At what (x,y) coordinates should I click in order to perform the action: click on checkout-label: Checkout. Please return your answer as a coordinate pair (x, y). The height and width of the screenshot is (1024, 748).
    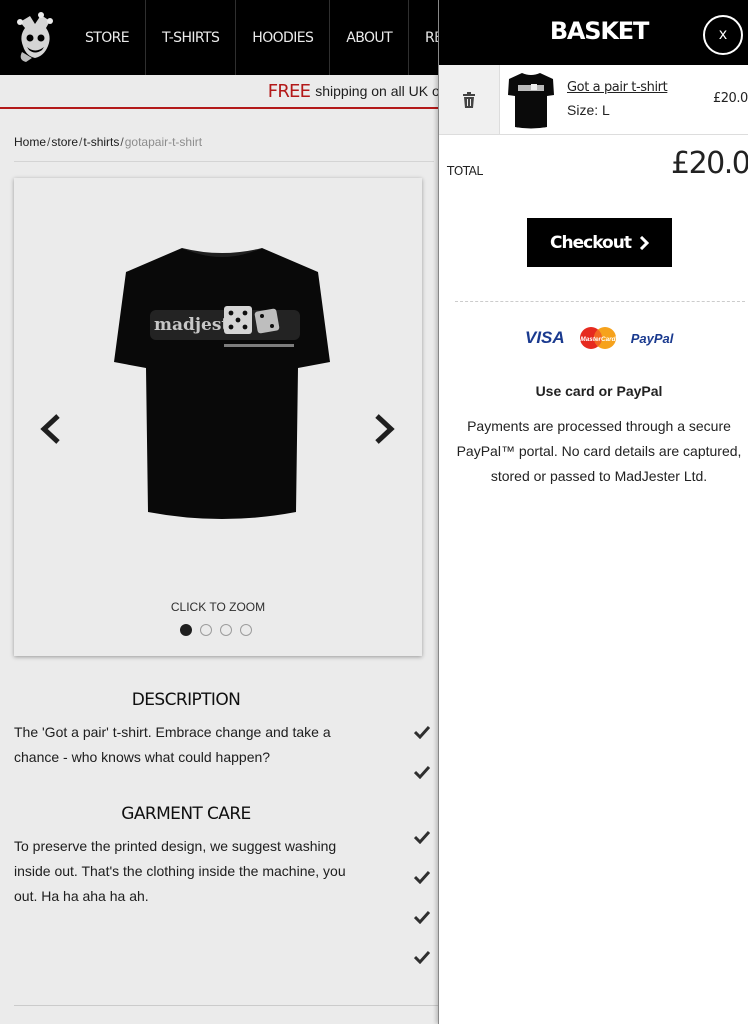
    Looking at the image, I should click on (591, 242).